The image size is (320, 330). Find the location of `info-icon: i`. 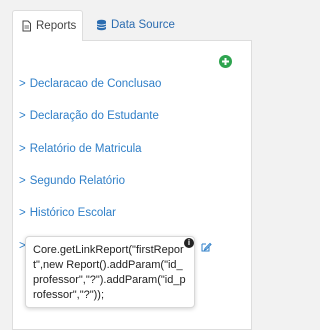

info-icon: i is located at coordinates (189, 243).